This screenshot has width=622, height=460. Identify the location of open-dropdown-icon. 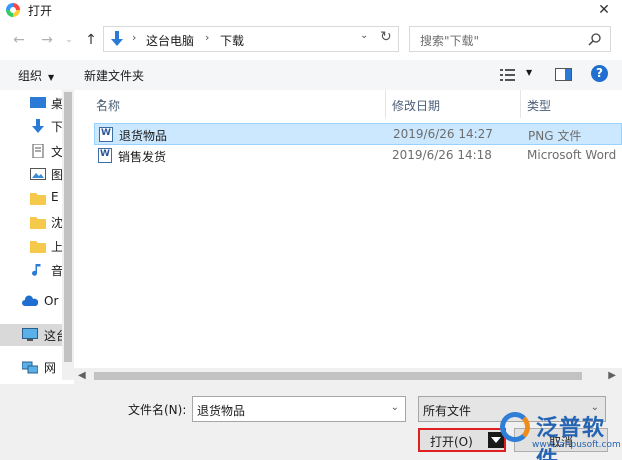
(496, 440).